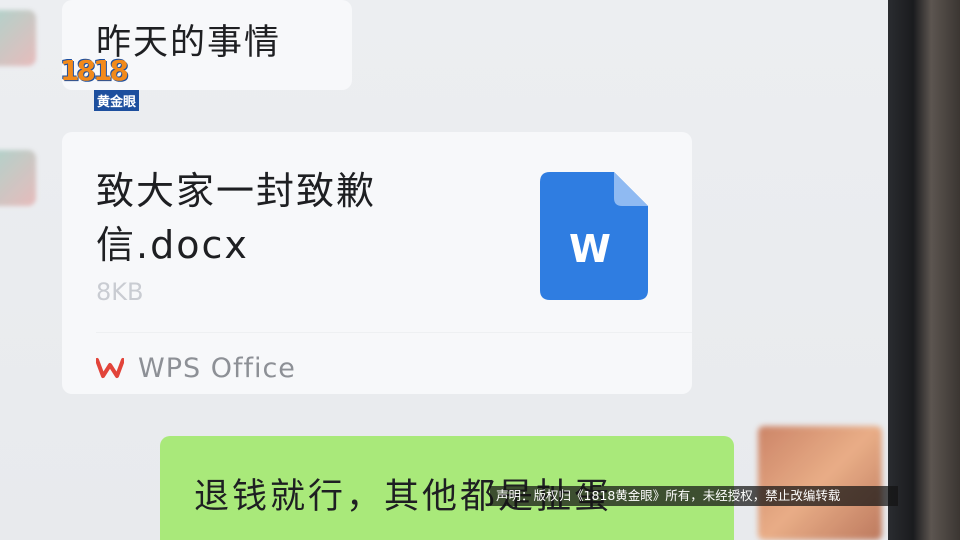 The height and width of the screenshot is (540, 960). Describe the element at coordinates (94, 70) in the screenshot. I see `channel-logo-number: 1818` at that location.